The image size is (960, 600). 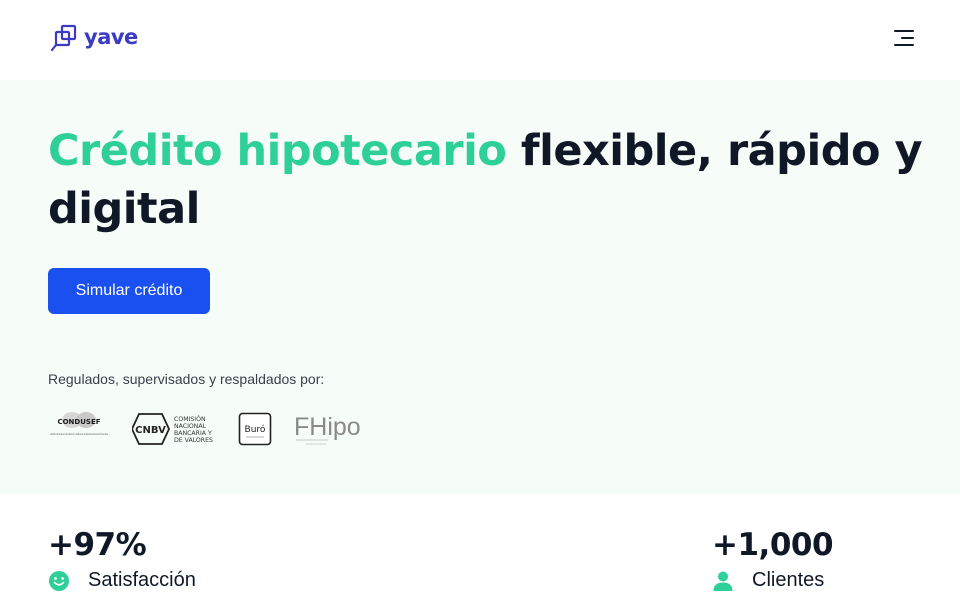 What do you see at coordinates (773, 545) in the screenshot?
I see `stat-value: +1,000` at bounding box center [773, 545].